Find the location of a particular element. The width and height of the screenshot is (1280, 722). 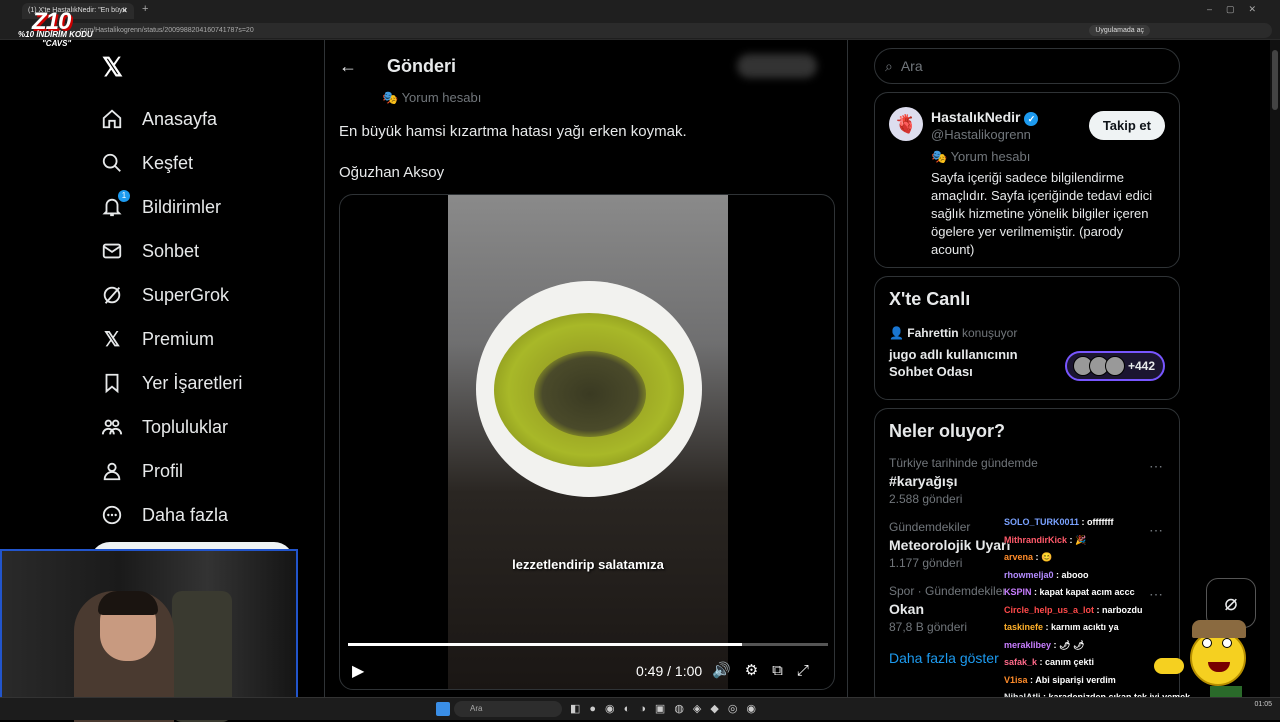

sidebar-item-messages: Sohbet is located at coordinates (205, 251).